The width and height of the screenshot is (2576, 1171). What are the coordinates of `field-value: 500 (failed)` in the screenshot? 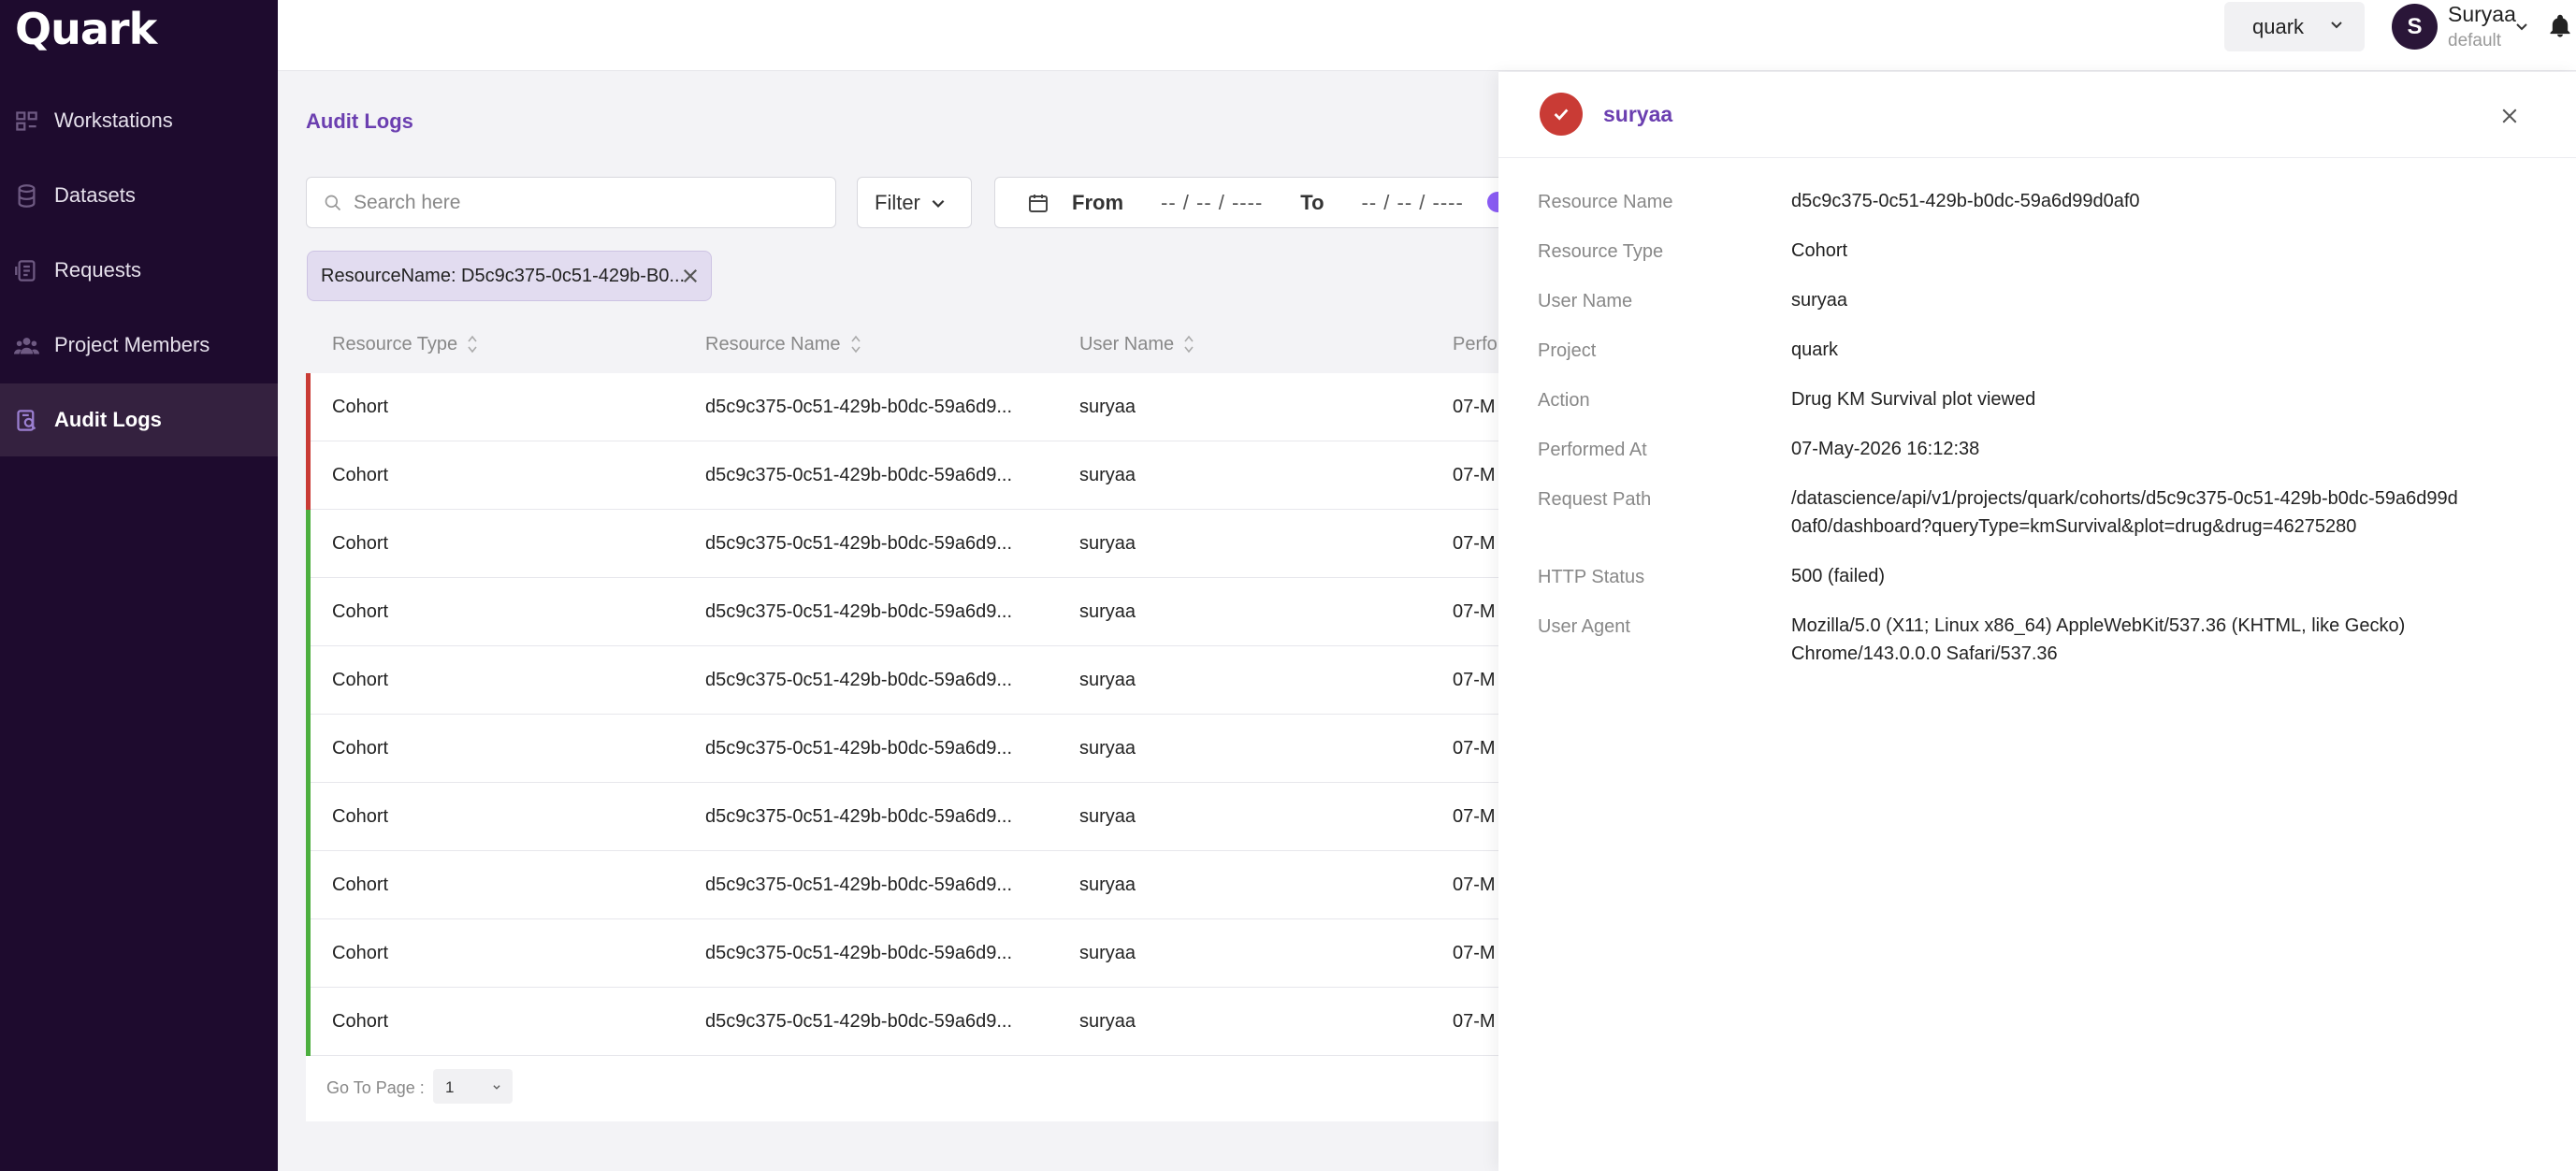 It's located at (1838, 576).